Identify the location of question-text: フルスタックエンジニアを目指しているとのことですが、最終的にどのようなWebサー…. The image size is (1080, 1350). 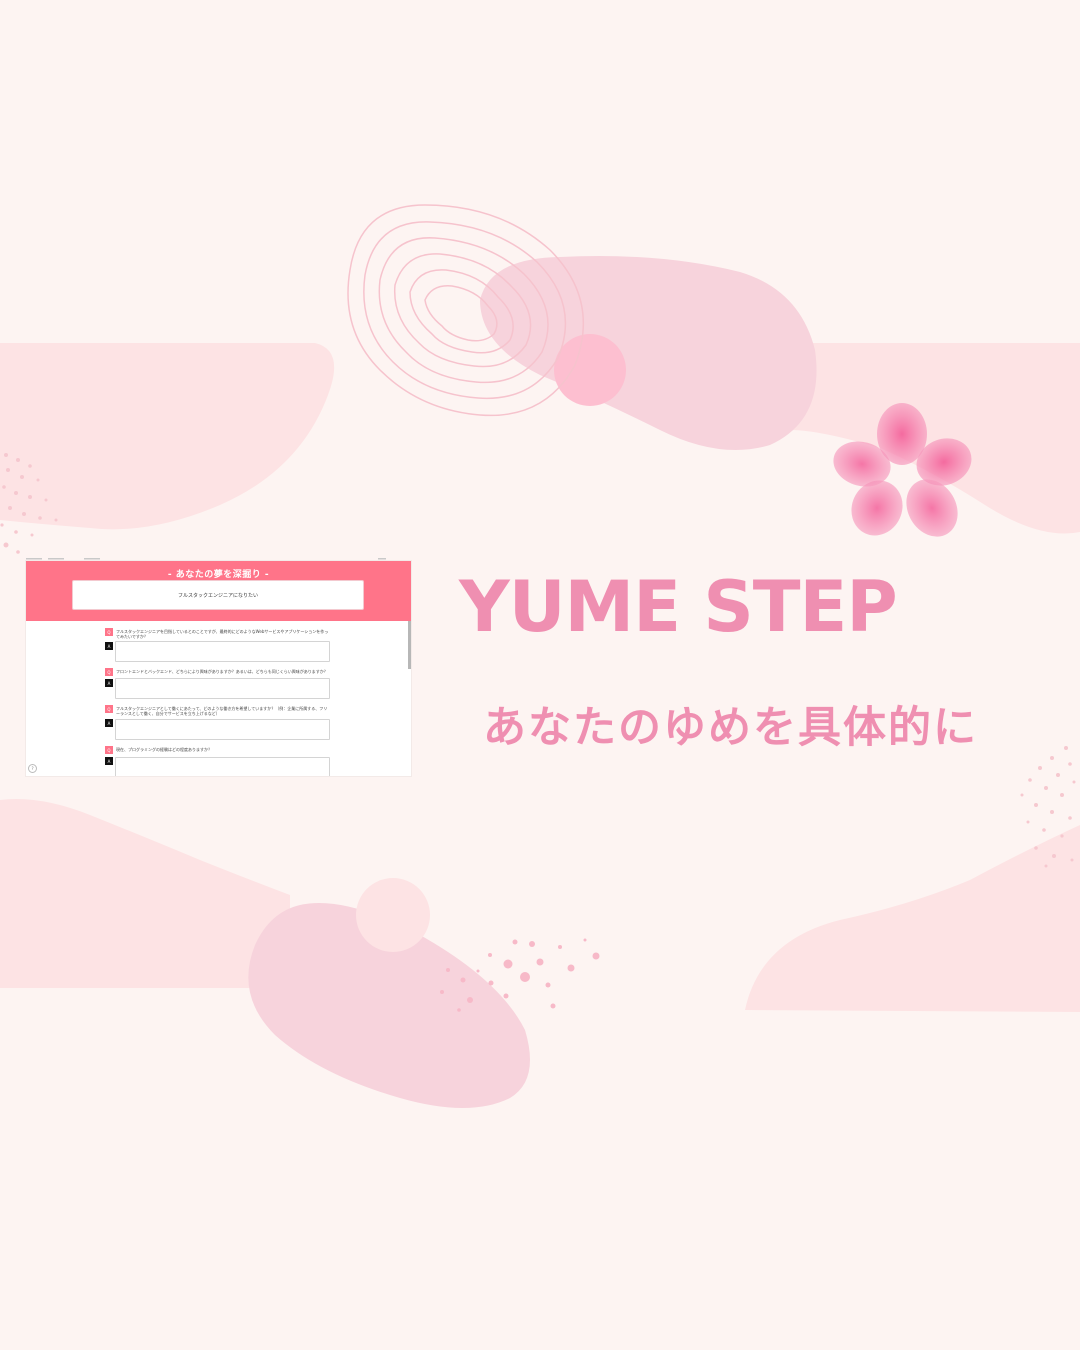
(222, 634).